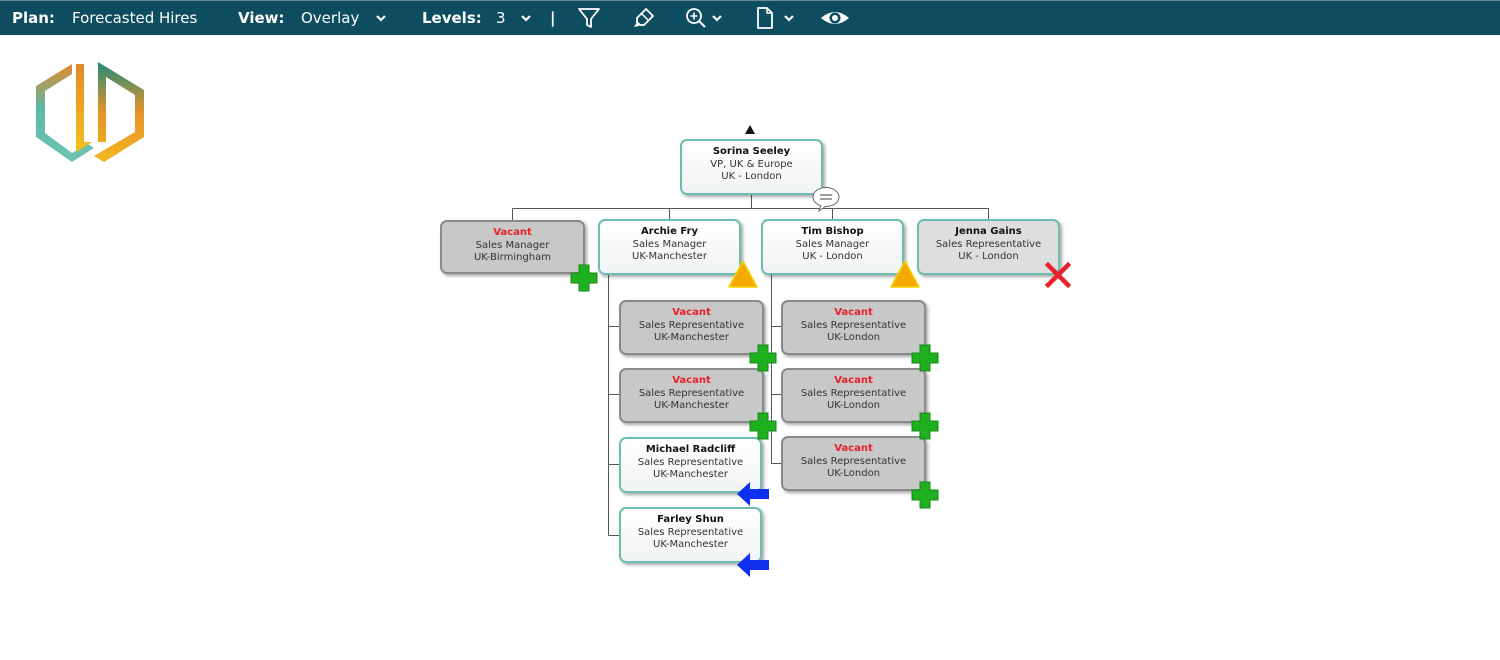 The image size is (1500, 660). I want to click on node-name: Jenna Gains, so click(988, 231).